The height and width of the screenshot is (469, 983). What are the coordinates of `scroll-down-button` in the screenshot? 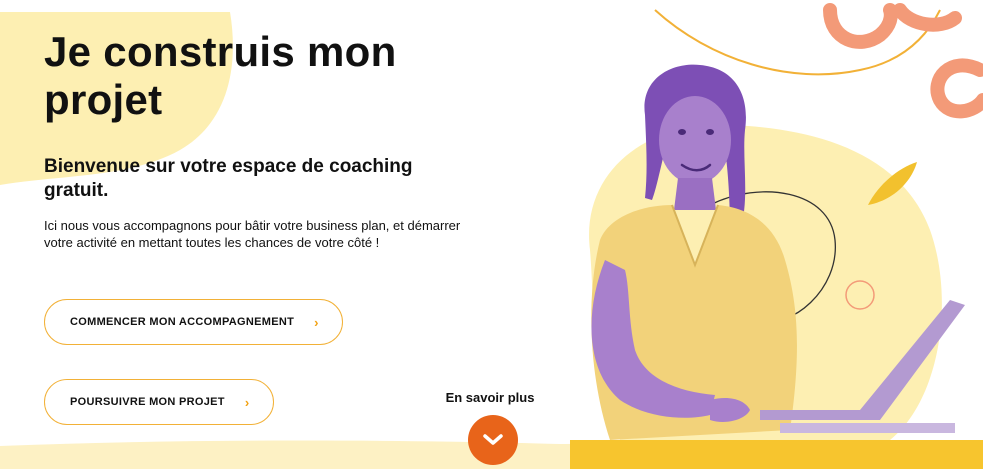 It's located at (493, 440).